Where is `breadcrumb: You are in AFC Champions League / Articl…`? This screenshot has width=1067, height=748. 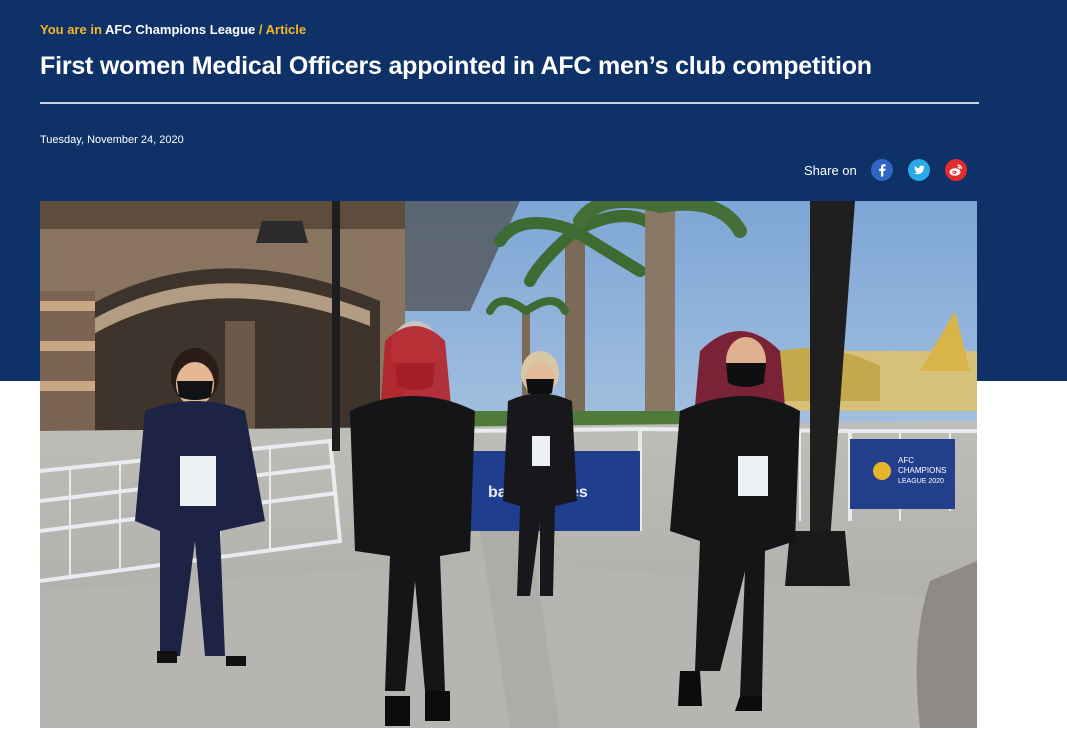 breadcrumb: You are in AFC Champions League / Articl… is located at coordinates (173, 29).